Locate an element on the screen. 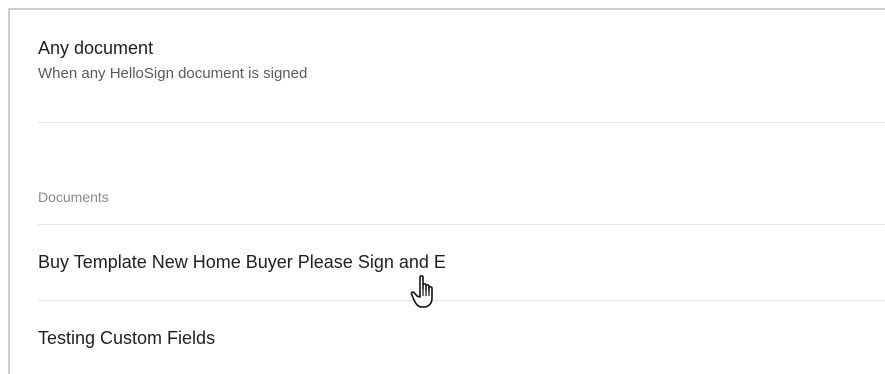  documents-section-label: Documents is located at coordinates (73, 197).